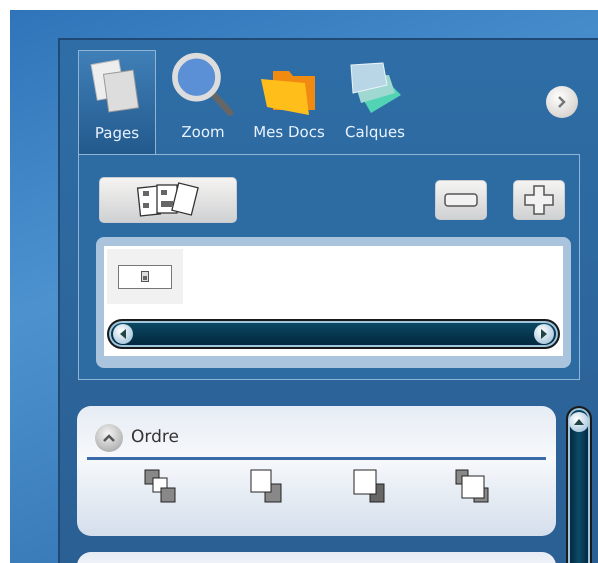 The image size is (598, 563). I want to click on scroll-left-icon, so click(123, 334).